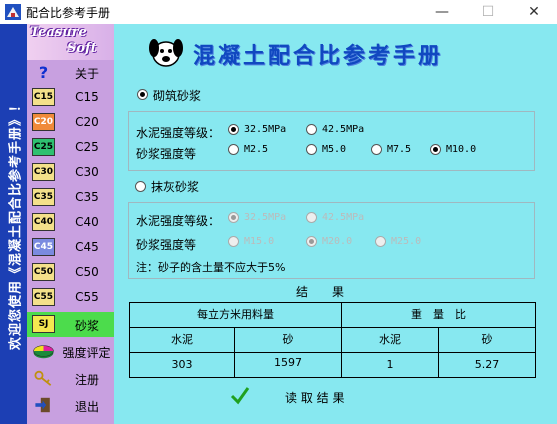  I want to click on plaster-cement-42-radio, so click(311, 217).